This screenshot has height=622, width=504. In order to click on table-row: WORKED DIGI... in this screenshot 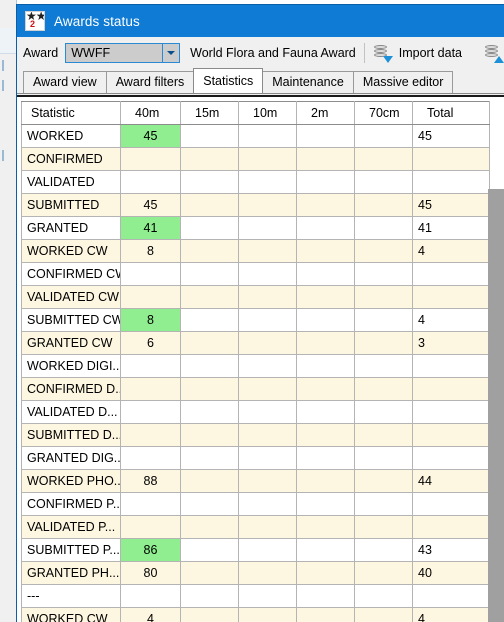, I will do `click(255, 366)`.